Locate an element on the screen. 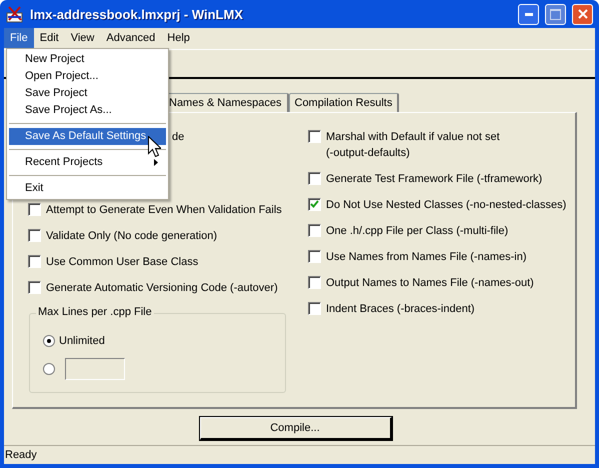  menu-entry: Exit is located at coordinates (87, 188).